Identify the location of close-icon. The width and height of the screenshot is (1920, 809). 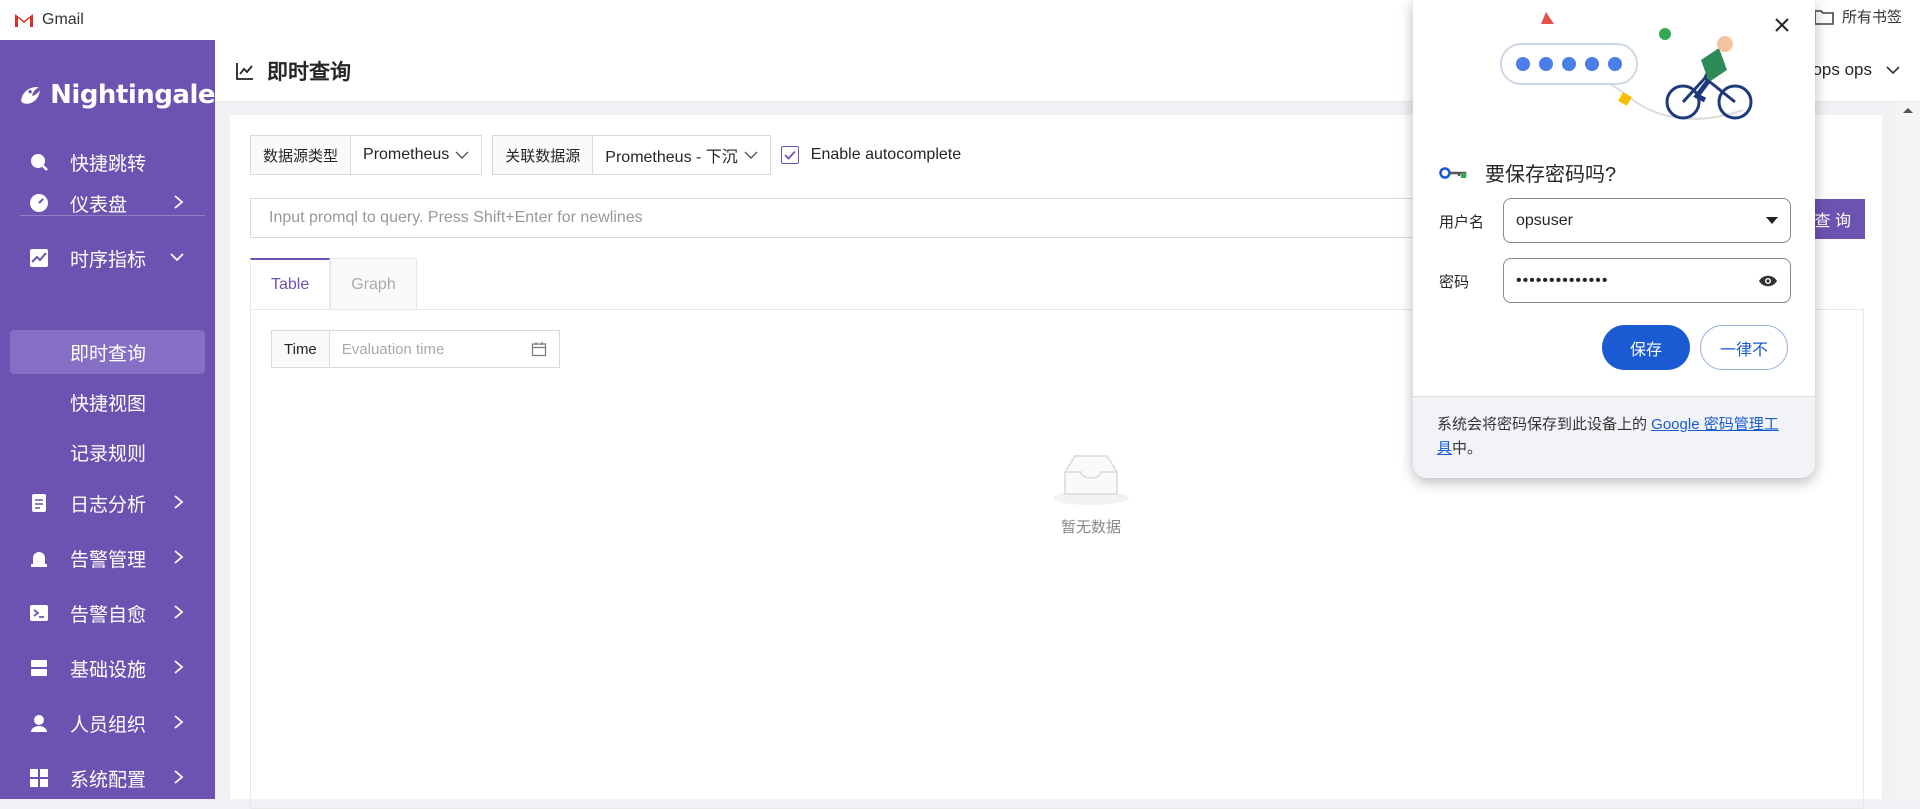
(1782, 25).